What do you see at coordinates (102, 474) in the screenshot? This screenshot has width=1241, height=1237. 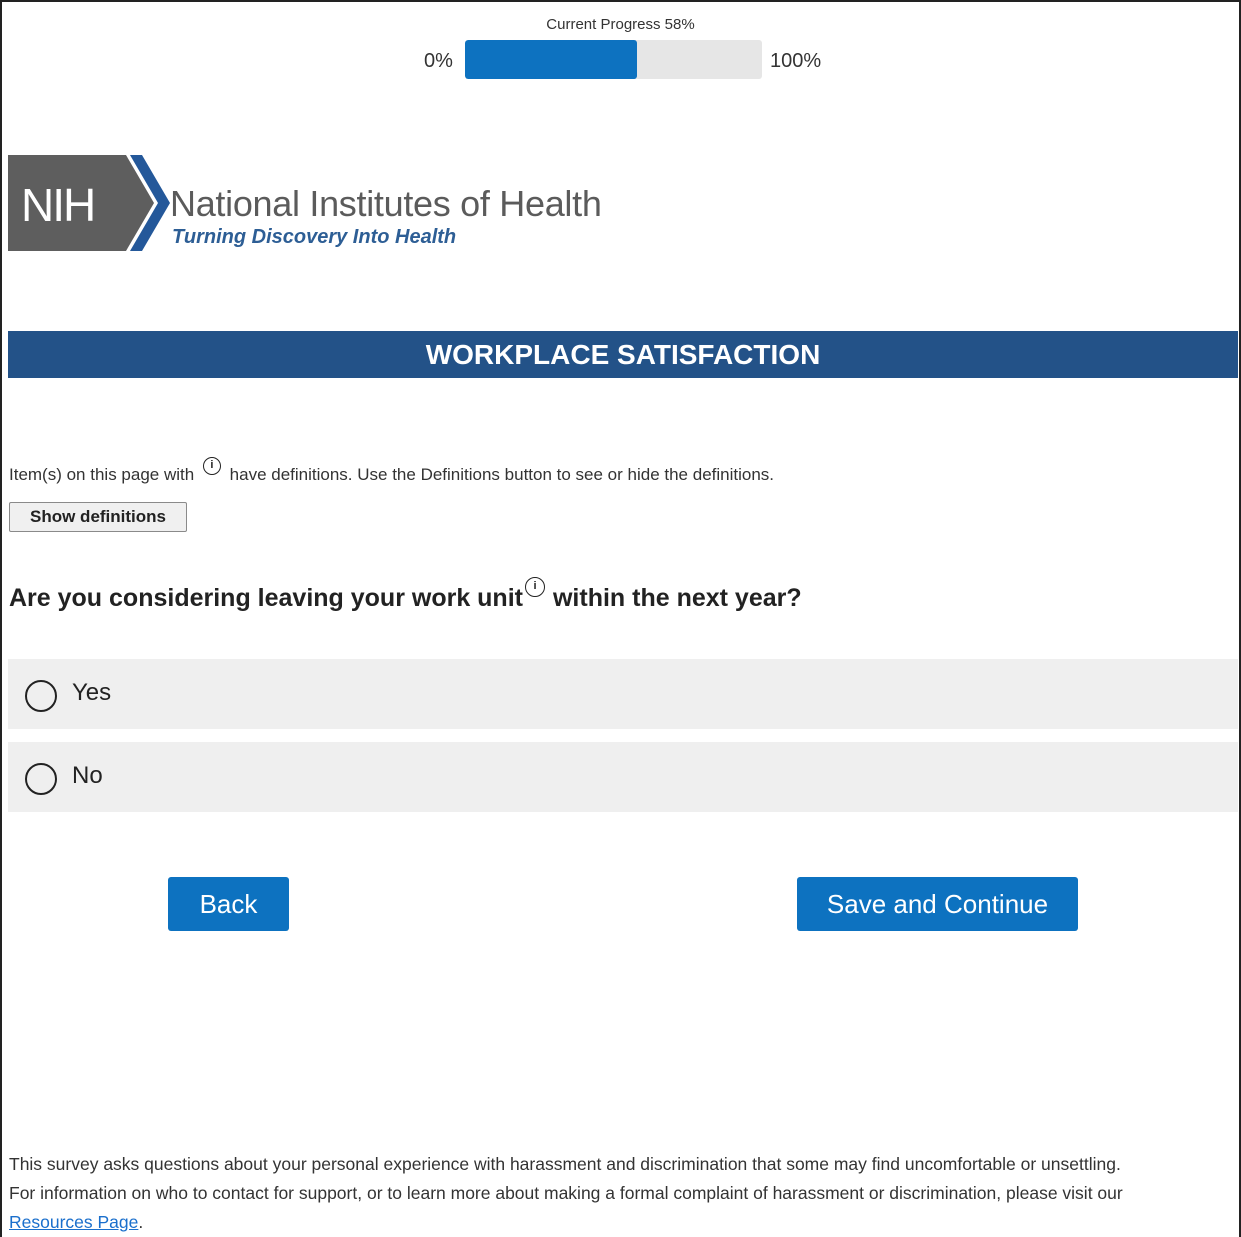 I see `definitions-note-text-before: Item(s) on this page with` at bounding box center [102, 474].